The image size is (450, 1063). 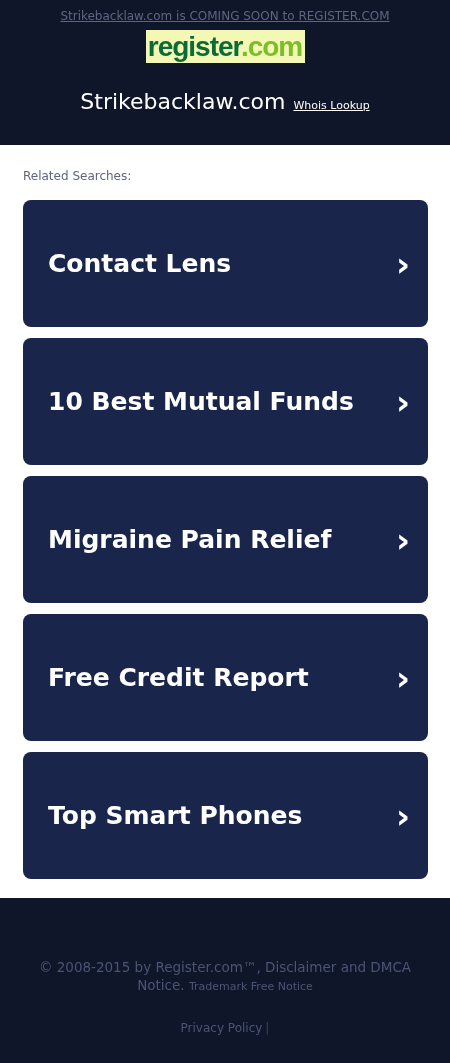 I want to click on whois-link: Whois Lookup, so click(x=331, y=105).